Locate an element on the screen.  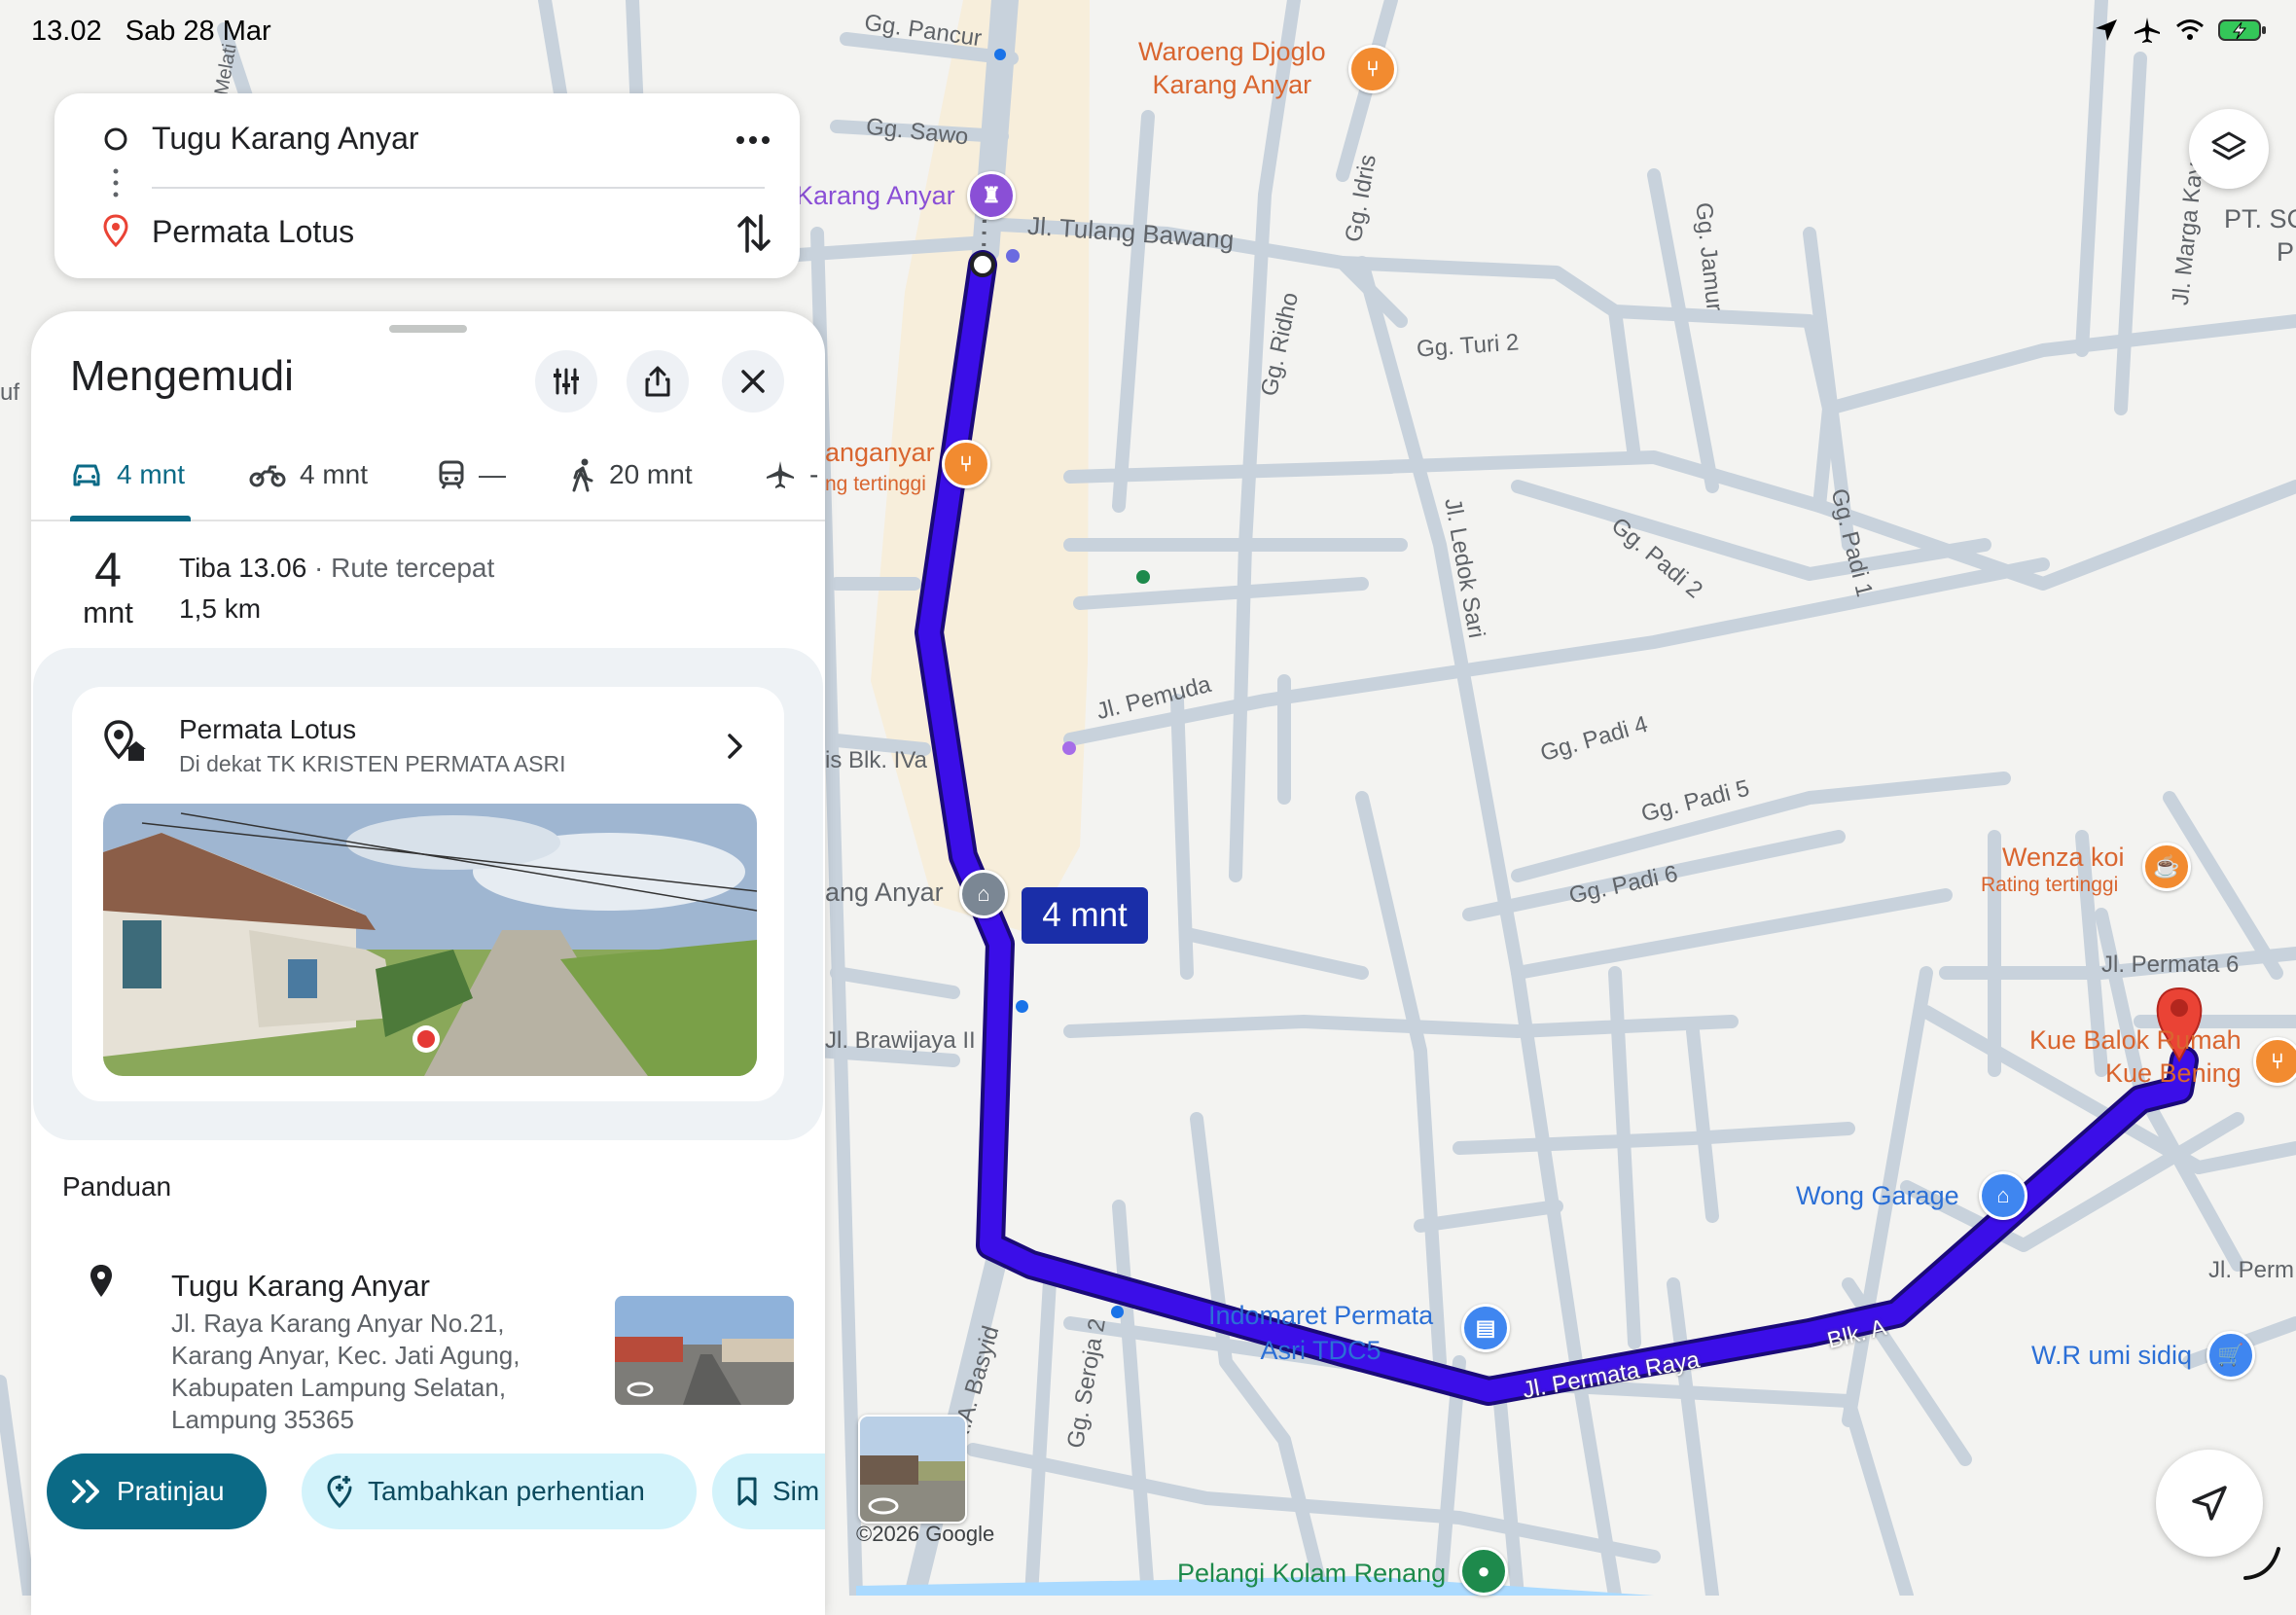
airplane-icon is located at coordinates (2147, 30).